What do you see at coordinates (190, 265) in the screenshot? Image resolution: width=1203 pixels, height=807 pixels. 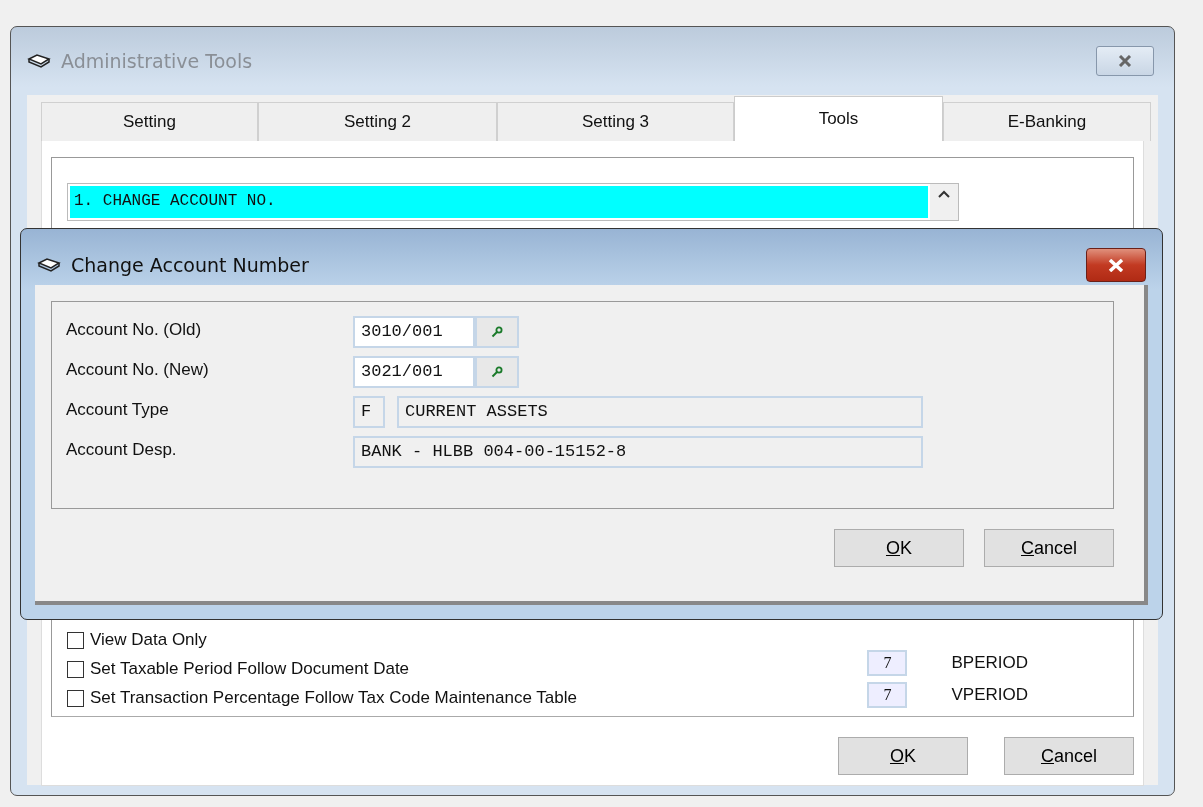 I see `dialog-title: Change Account Number` at bounding box center [190, 265].